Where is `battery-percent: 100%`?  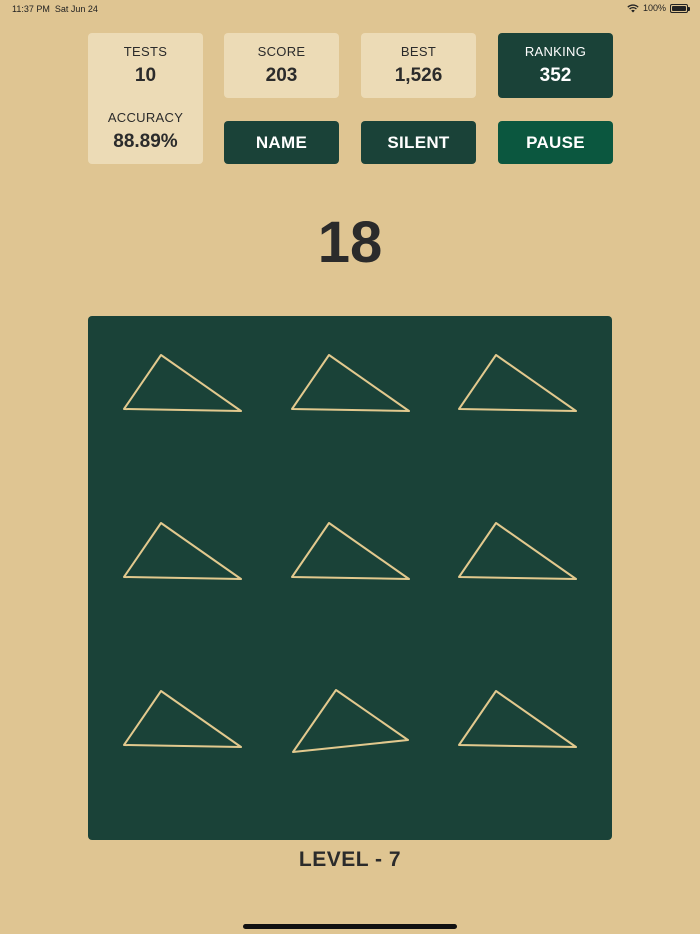
battery-percent: 100% is located at coordinates (654, 8).